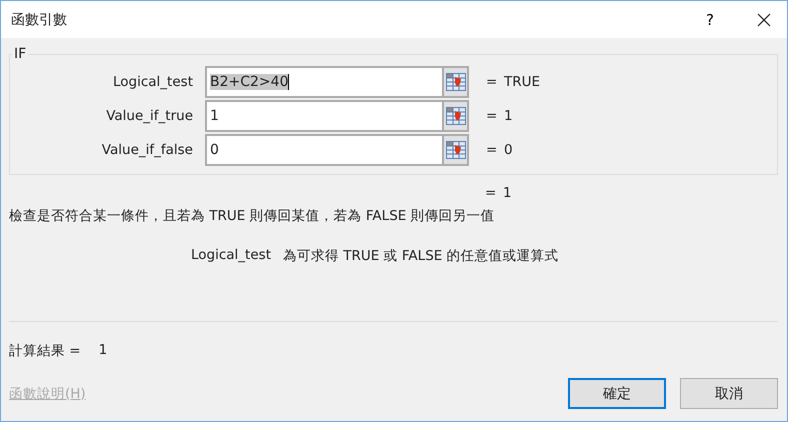  What do you see at coordinates (250, 82) in the screenshot?
I see `field-text: B2+C2>40` at bounding box center [250, 82].